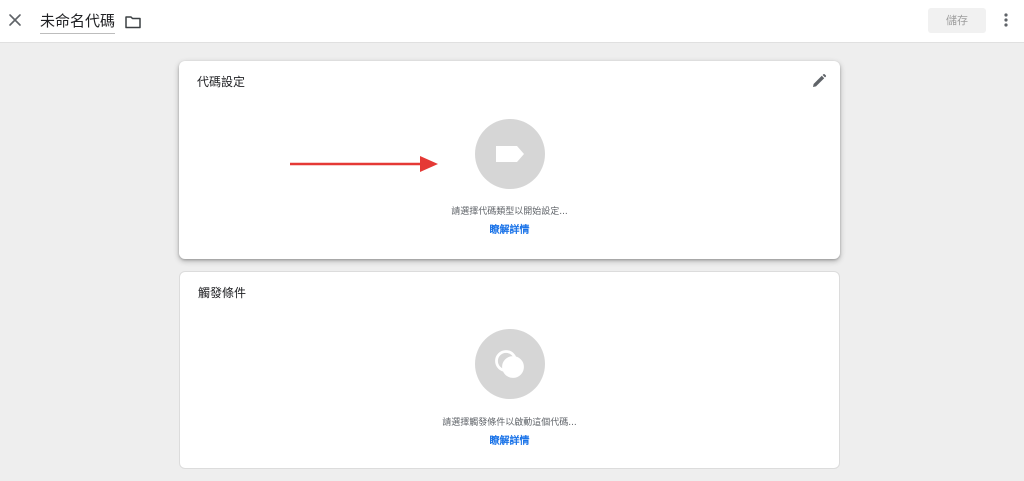 The width and height of the screenshot is (1024, 481). Describe the element at coordinates (78, 22) in the screenshot. I see `tag-name-input: 未命名代碼` at that location.